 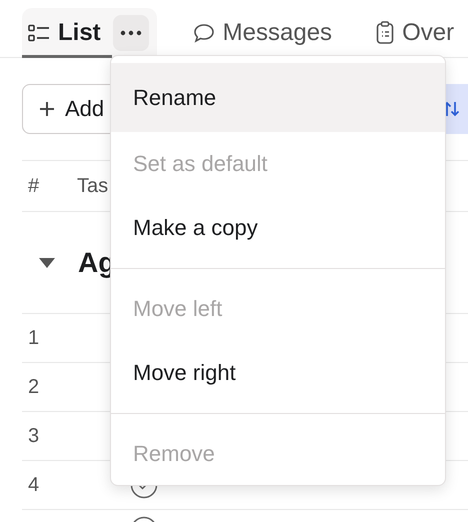 I want to click on tab: Messages, so click(x=263, y=33).